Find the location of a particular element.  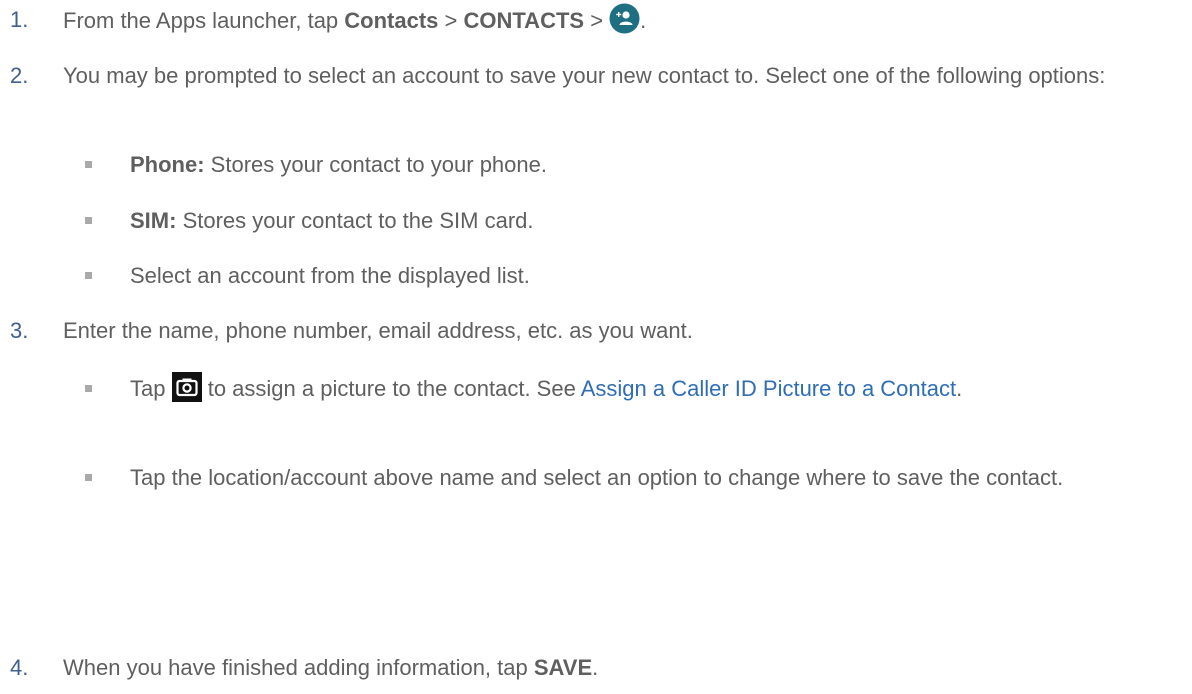

step-number: 3. is located at coordinates (19, 330).